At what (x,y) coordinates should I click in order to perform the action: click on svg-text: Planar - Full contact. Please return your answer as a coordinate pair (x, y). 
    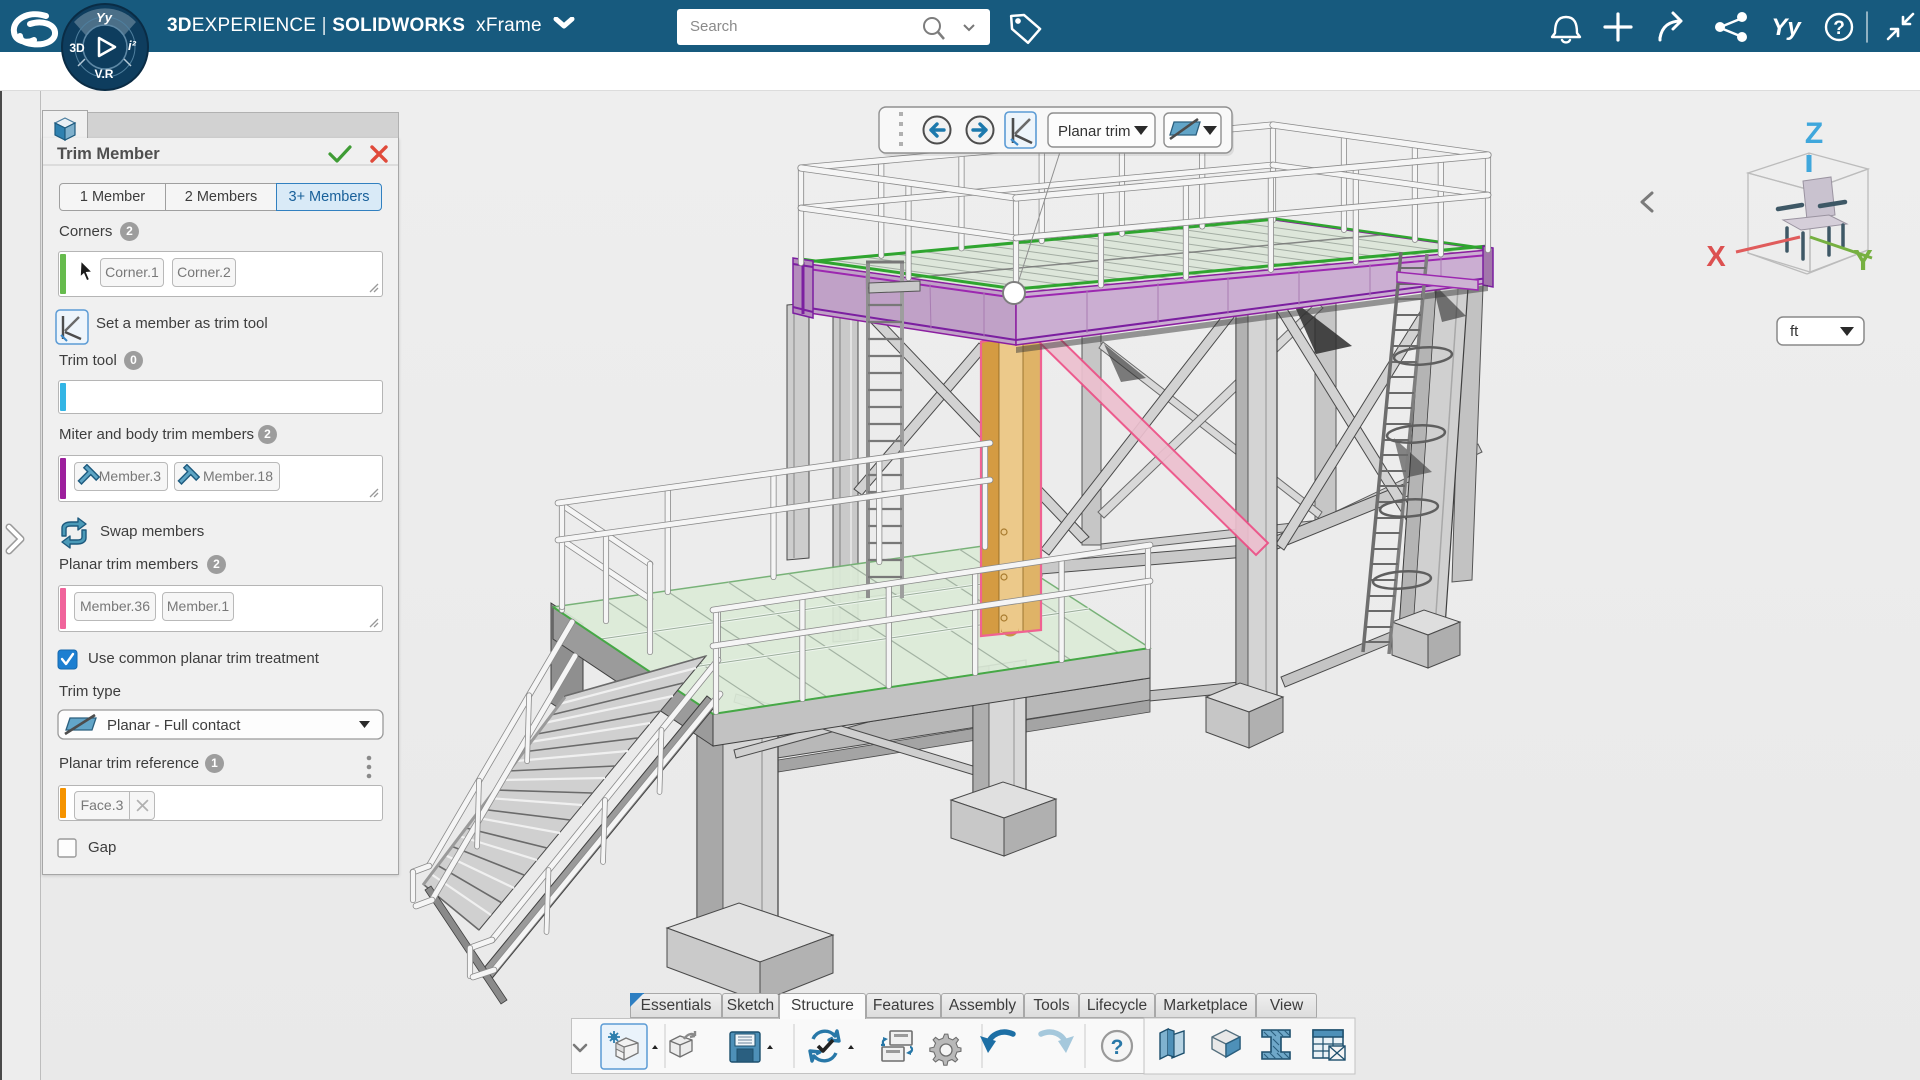
    Looking at the image, I should click on (174, 725).